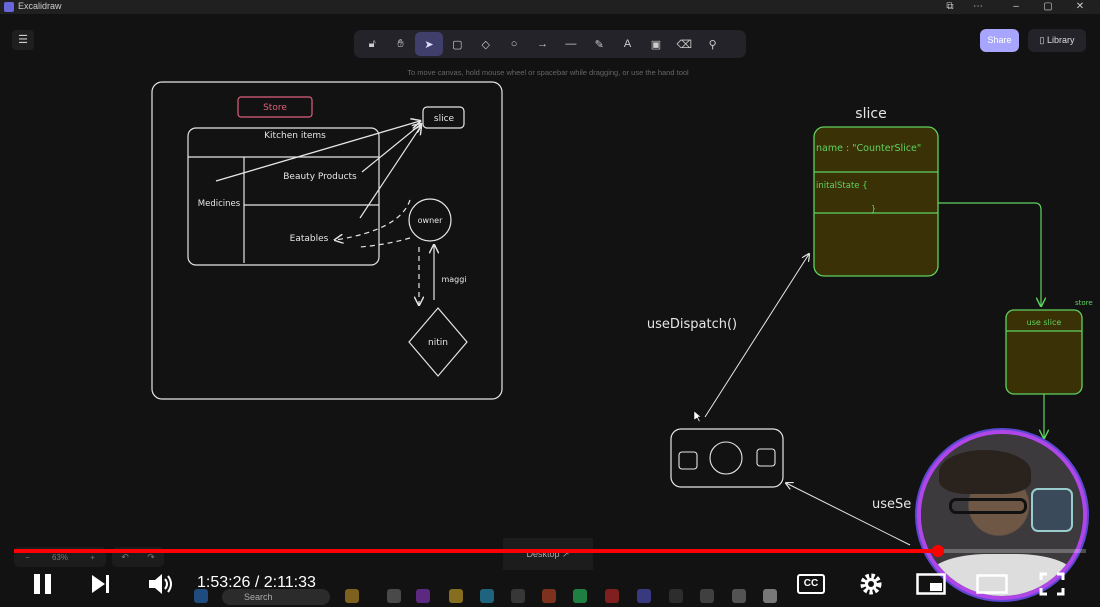 The width and height of the screenshot is (1100, 607). Describe the element at coordinates (549, 596) in the screenshot. I see `chrome-browser-icon` at that location.